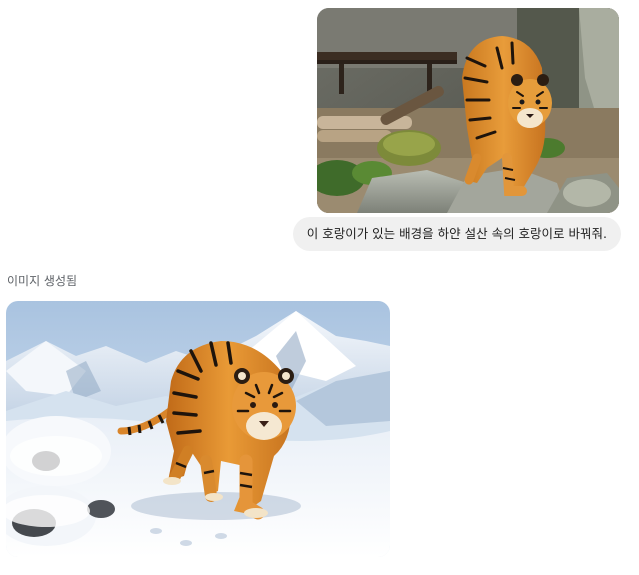 This screenshot has width=639, height=575. Describe the element at coordinates (456, 234) in the screenshot. I see `user-message-bubble: 이 호랑이가 있는 배경을 하얀 설산 속의 호랑이로 바꿔줘.` at that location.